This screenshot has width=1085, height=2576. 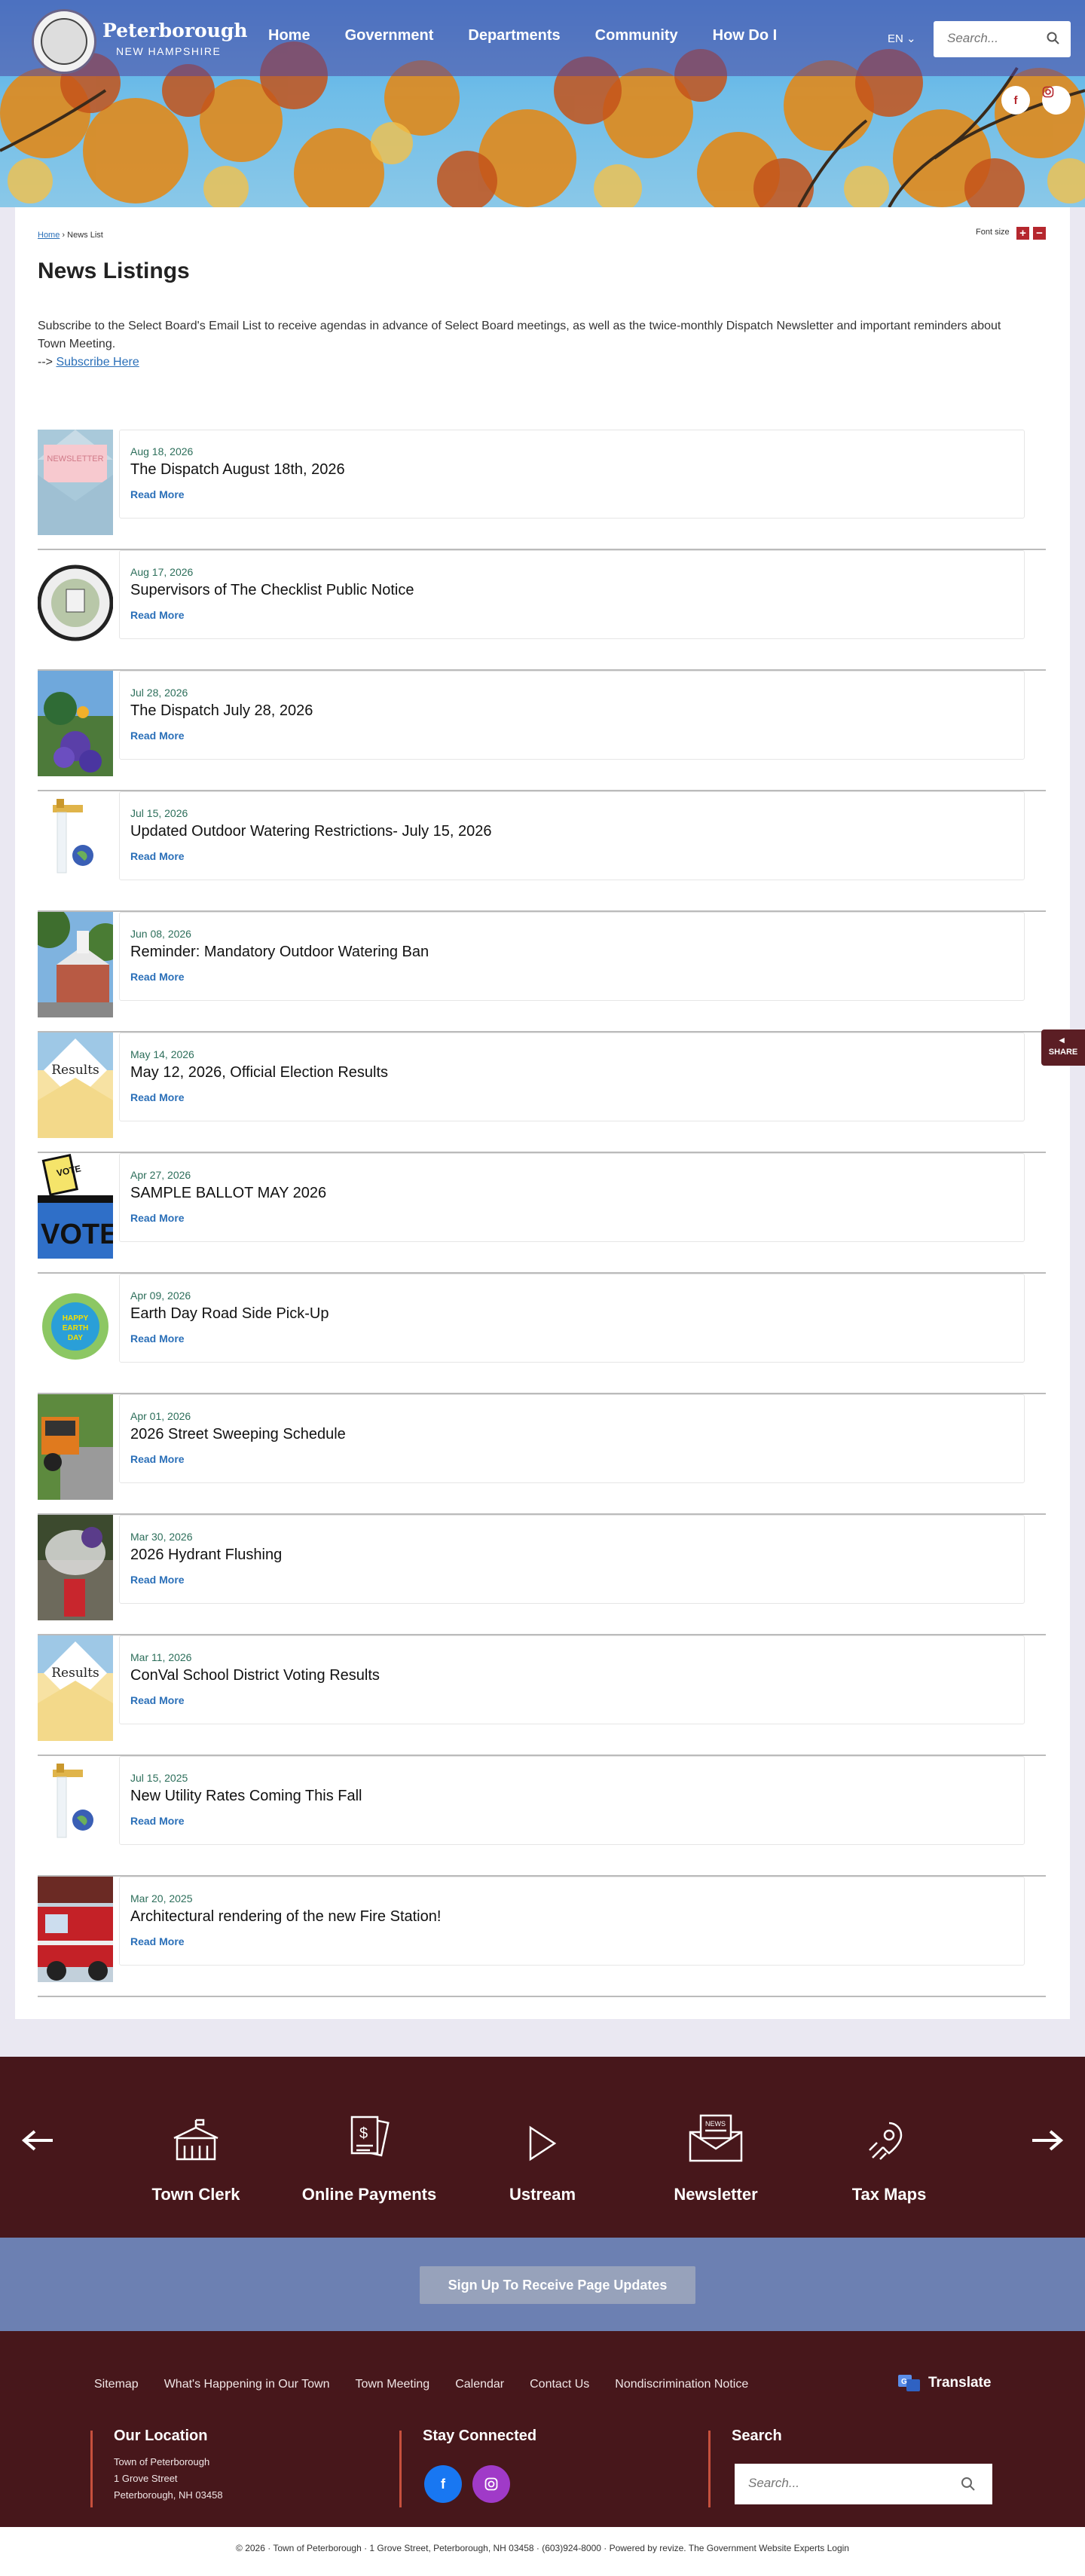 I want to click on news-thumbnail: HAPPY EARTH DAY, so click(x=75, y=1326).